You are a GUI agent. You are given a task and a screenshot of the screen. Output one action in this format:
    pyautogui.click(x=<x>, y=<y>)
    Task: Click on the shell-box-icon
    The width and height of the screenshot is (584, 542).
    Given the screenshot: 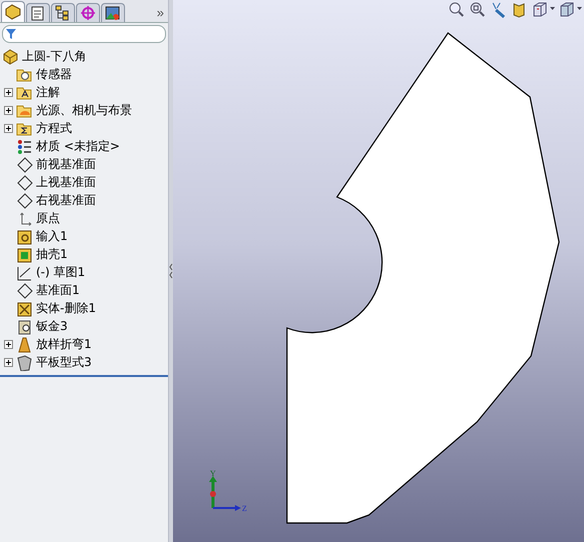 What is the action you would take?
    pyautogui.click(x=24, y=254)
    